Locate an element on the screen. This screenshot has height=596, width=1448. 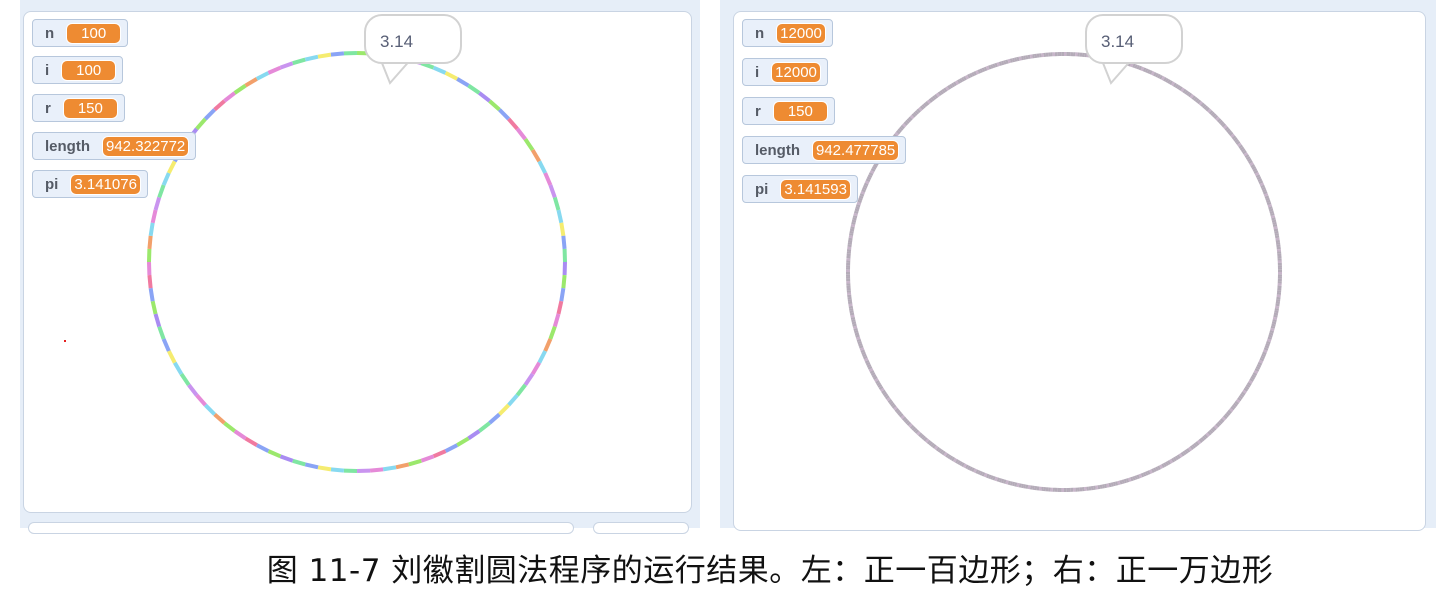
speech-bubble-text: 3.14 is located at coordinates (1118, 41).